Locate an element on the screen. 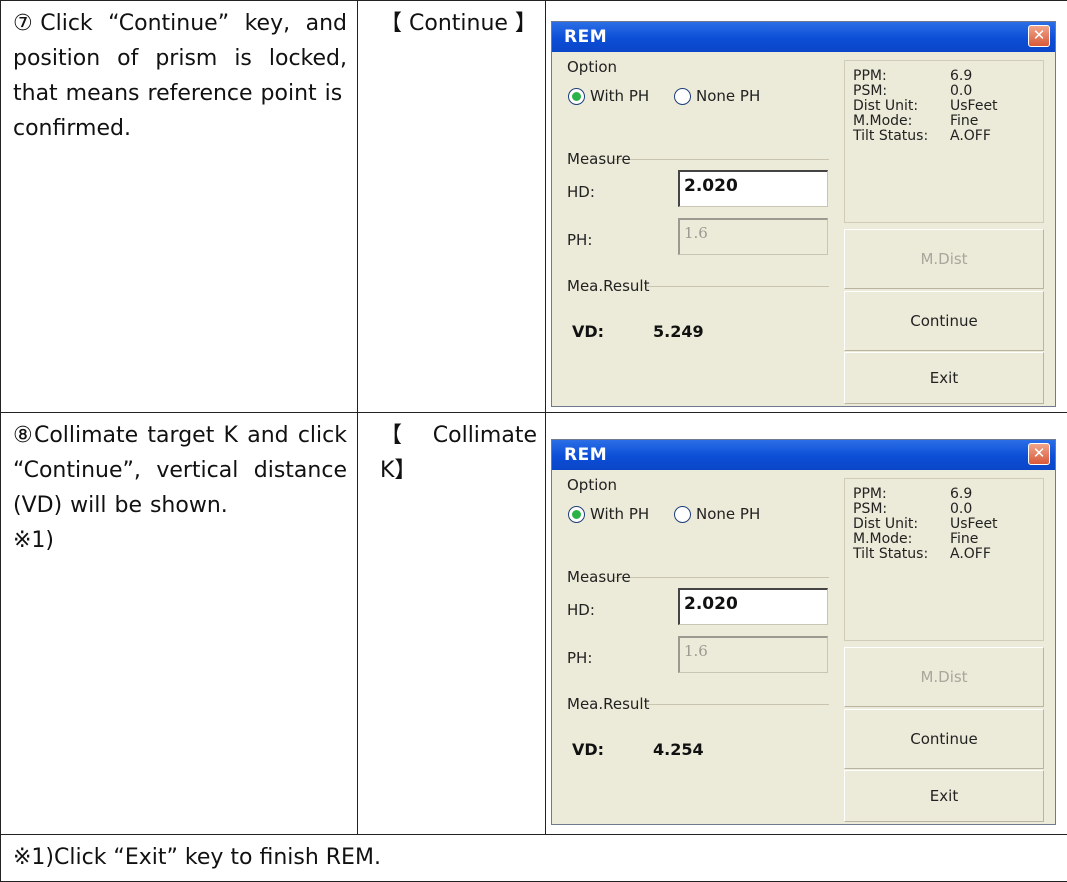 This screenshot has height=882, width=1067. key-label: 【 Continue 】 is located at coordinates (451, 21).